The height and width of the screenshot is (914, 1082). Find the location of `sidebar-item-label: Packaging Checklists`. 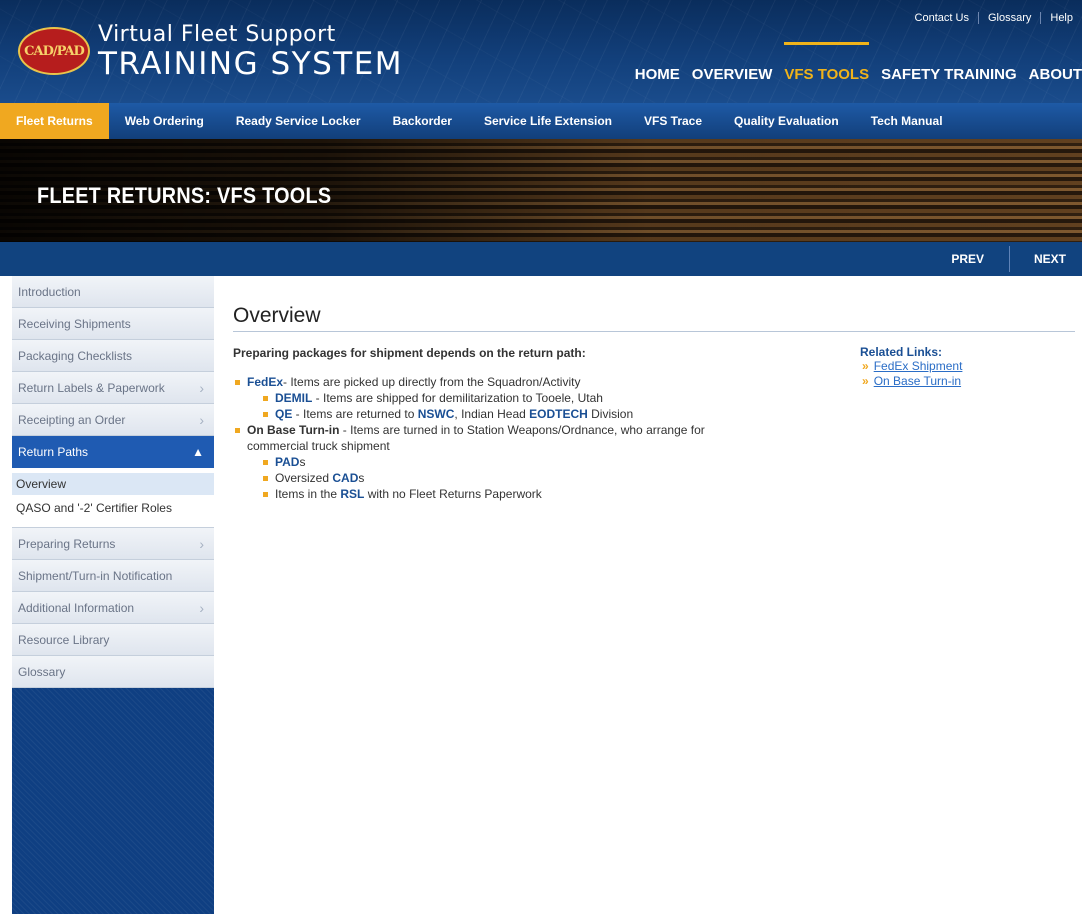

sidebar-item-label: Packaging Checklists is located at coordinates (75, 356).